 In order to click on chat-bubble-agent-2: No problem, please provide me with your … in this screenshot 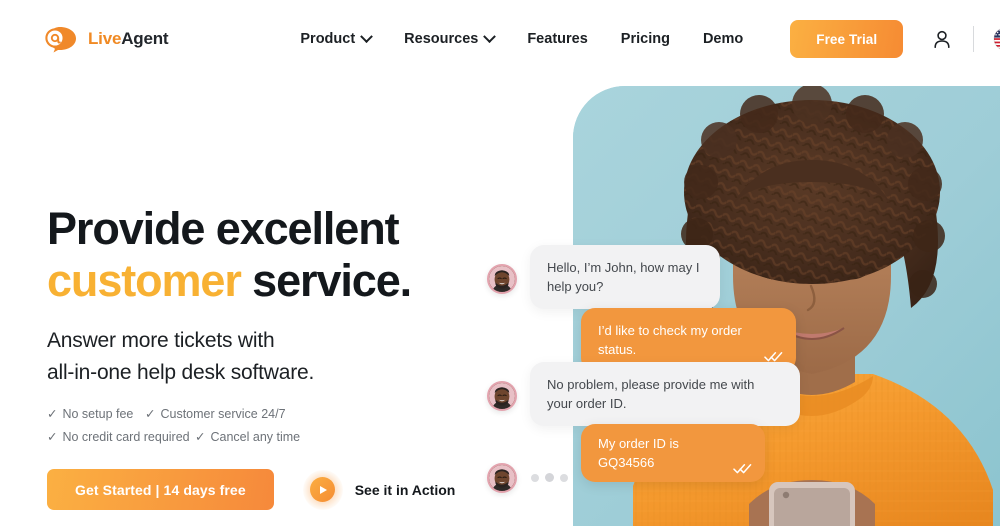, I will do `click(665, 394)`.